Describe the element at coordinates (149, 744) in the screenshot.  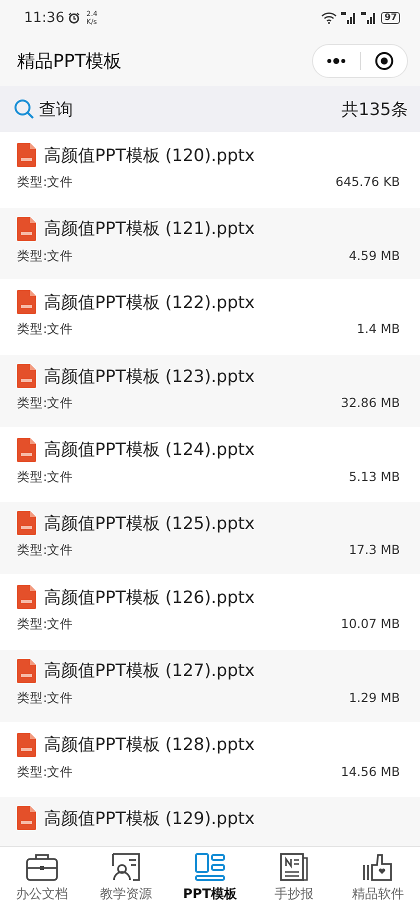
I see `file-name: 高颜值PPT模板 (128).pptx` at that location.